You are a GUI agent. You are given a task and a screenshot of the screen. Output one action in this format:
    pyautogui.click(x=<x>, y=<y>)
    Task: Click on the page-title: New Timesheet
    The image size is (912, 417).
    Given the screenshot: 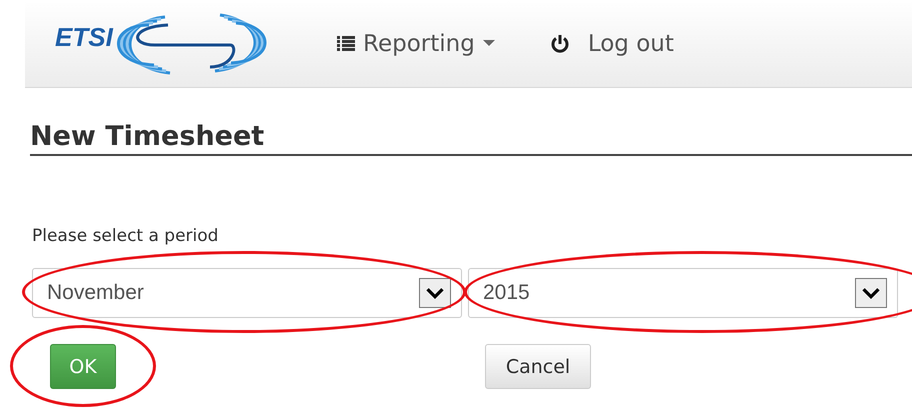 What is the action you would take?
    pyautogui.click(x=471, y=138)
    